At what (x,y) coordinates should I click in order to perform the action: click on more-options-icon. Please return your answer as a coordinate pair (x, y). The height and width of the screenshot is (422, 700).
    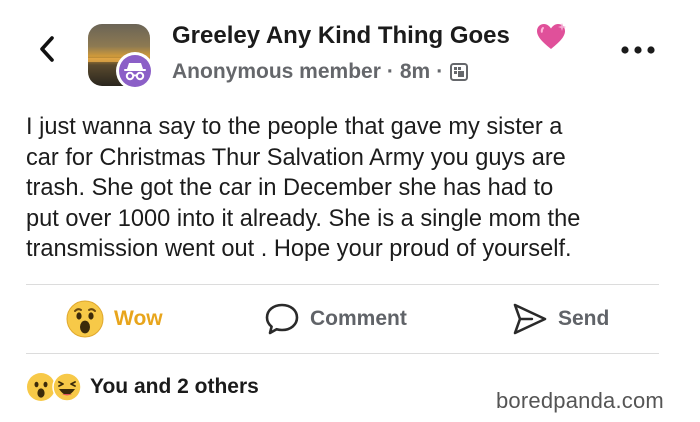
    Looking at the image, I should click on (638, 50).